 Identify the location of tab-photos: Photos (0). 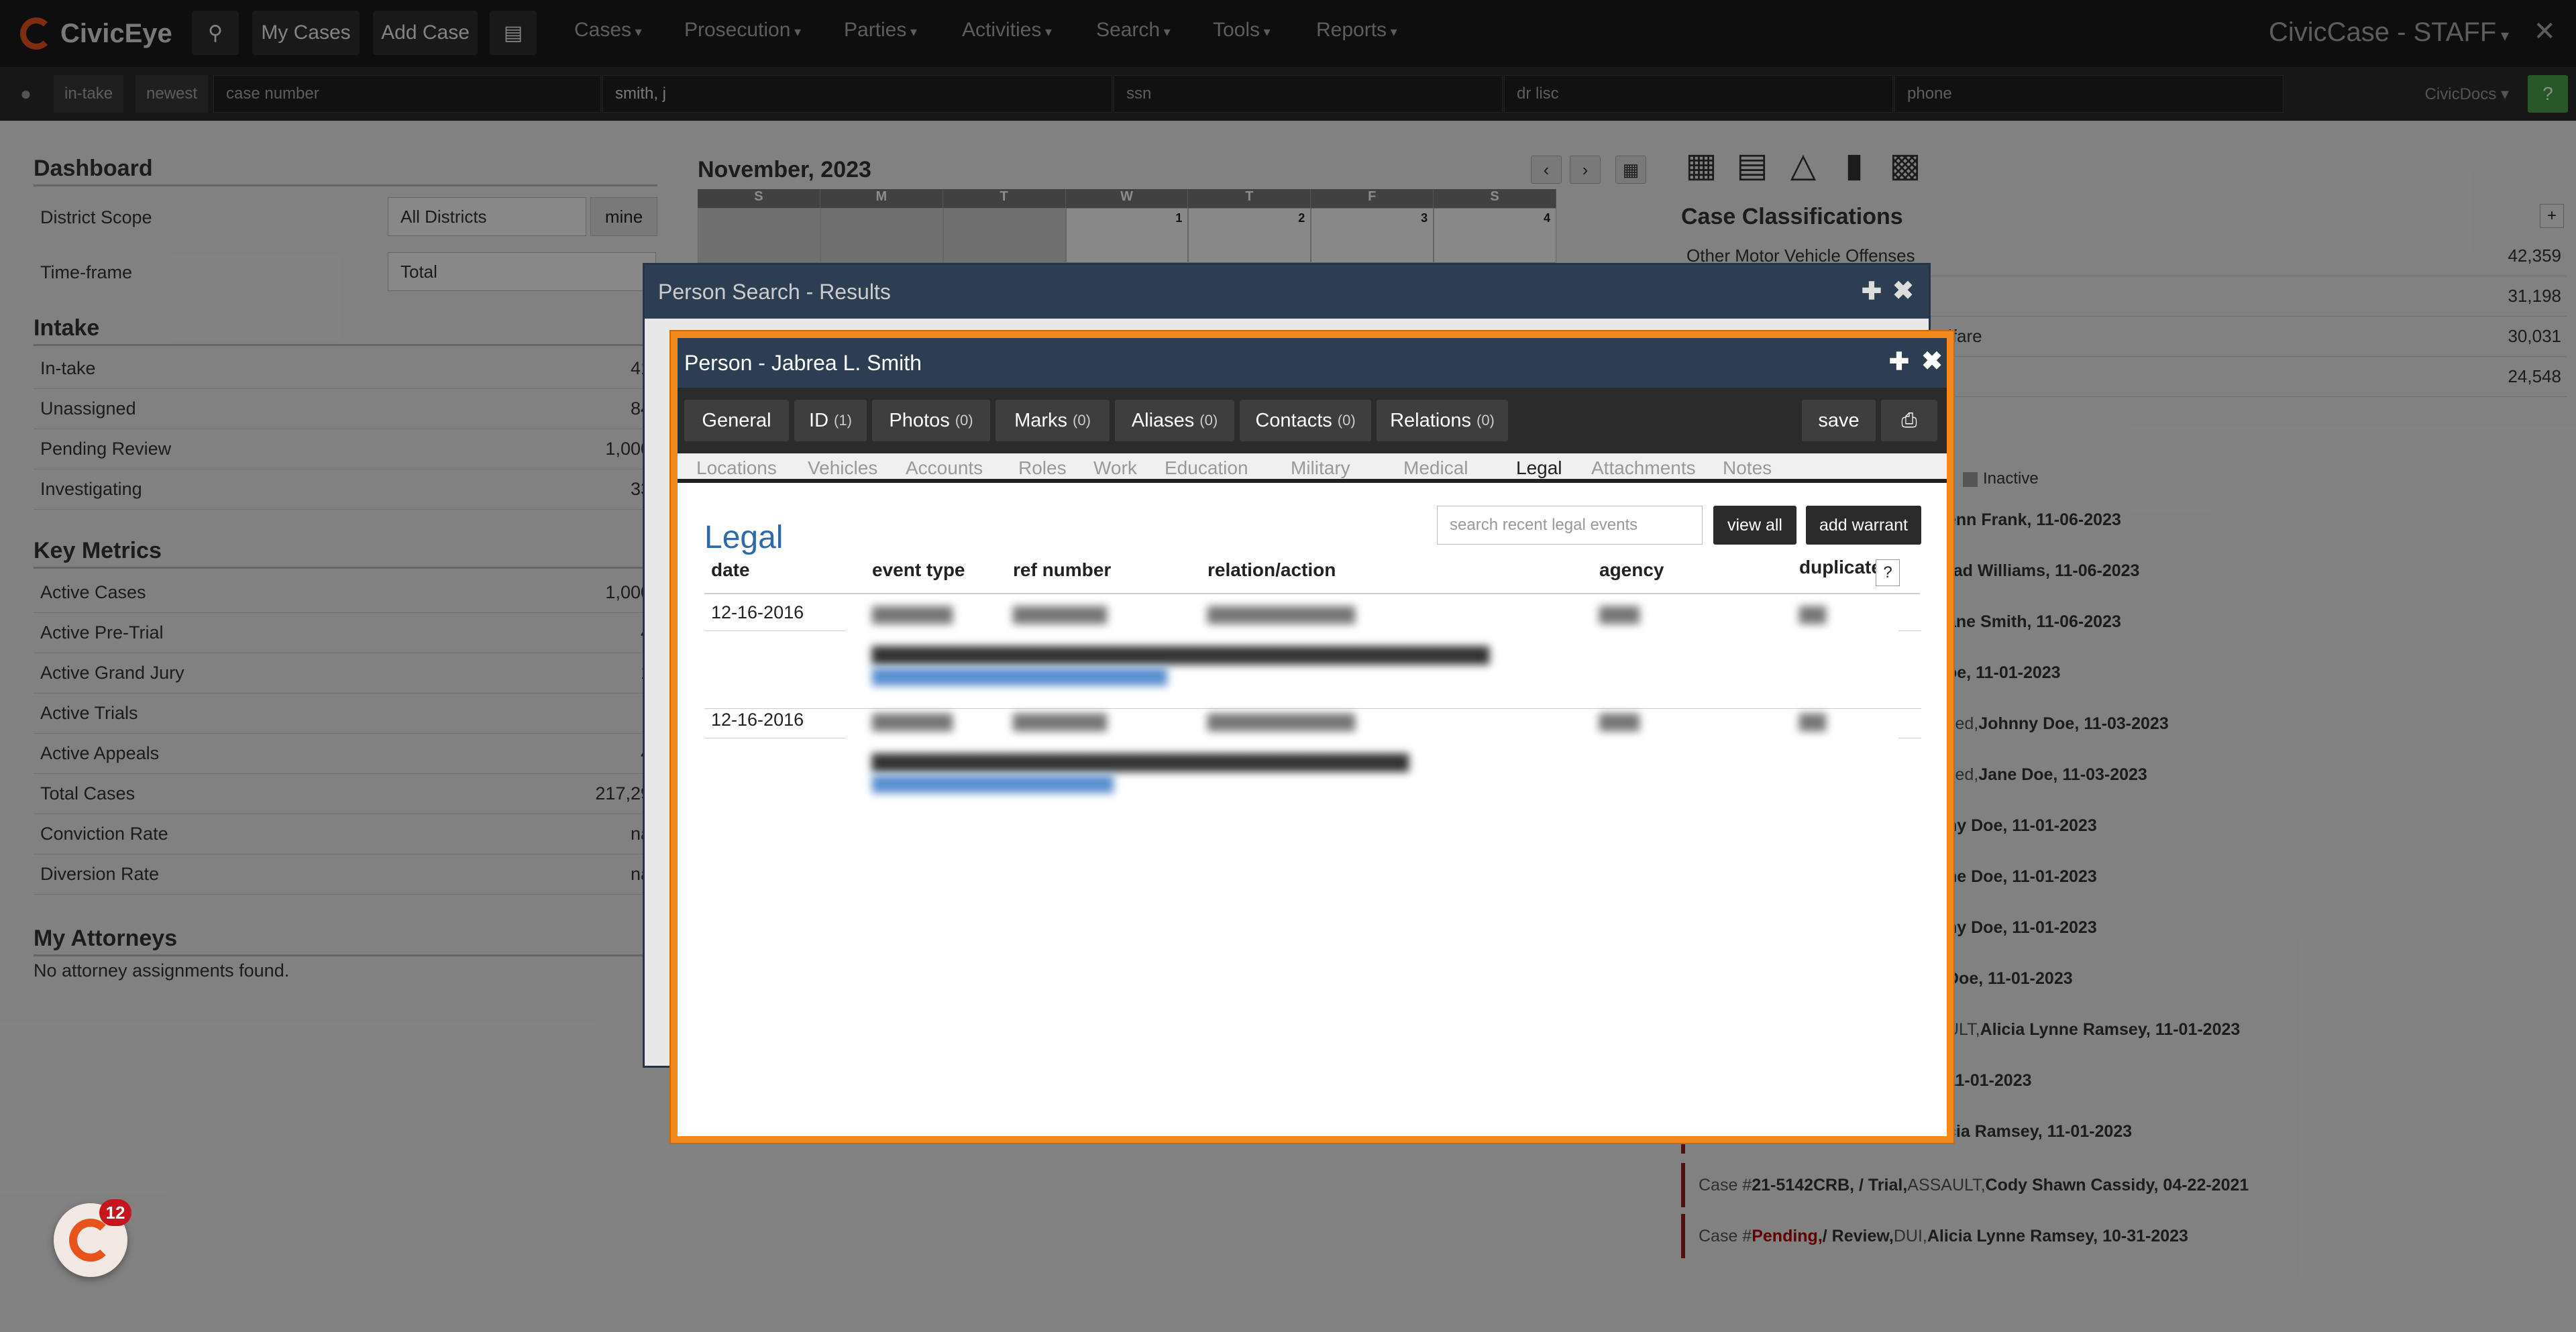
(931, 420).